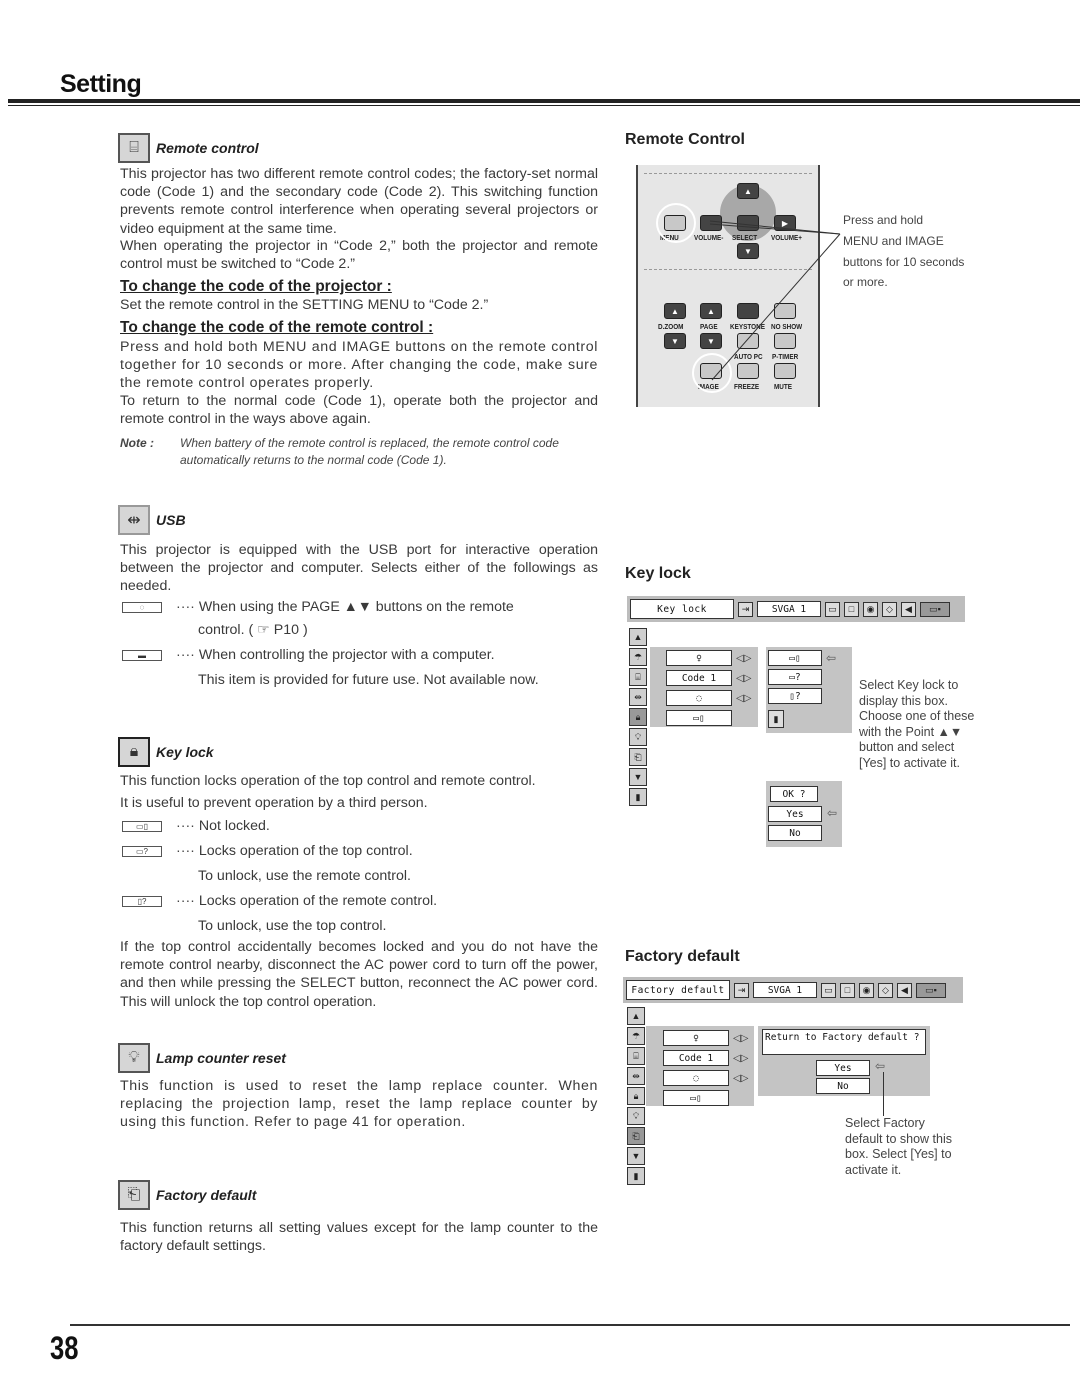 The image size is (1080, 1397). Describe the element at coordinates (570, 1325) in the screenshot. I see `footer-rule` at that location.